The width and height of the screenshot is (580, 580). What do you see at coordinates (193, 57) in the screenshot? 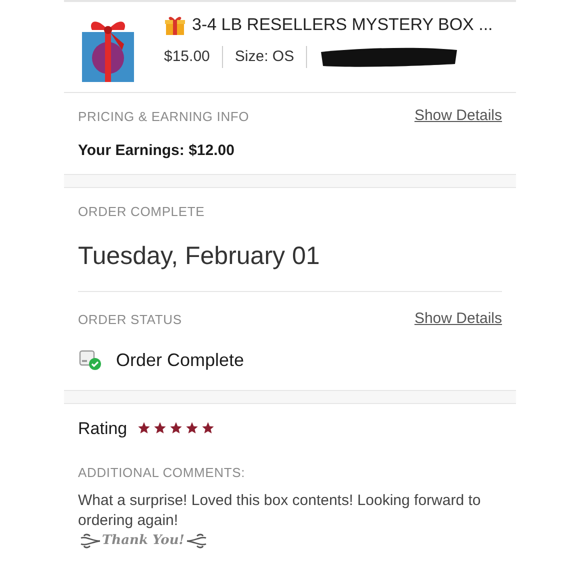
I see `price: $15.00` at bounding box center [193, 57].